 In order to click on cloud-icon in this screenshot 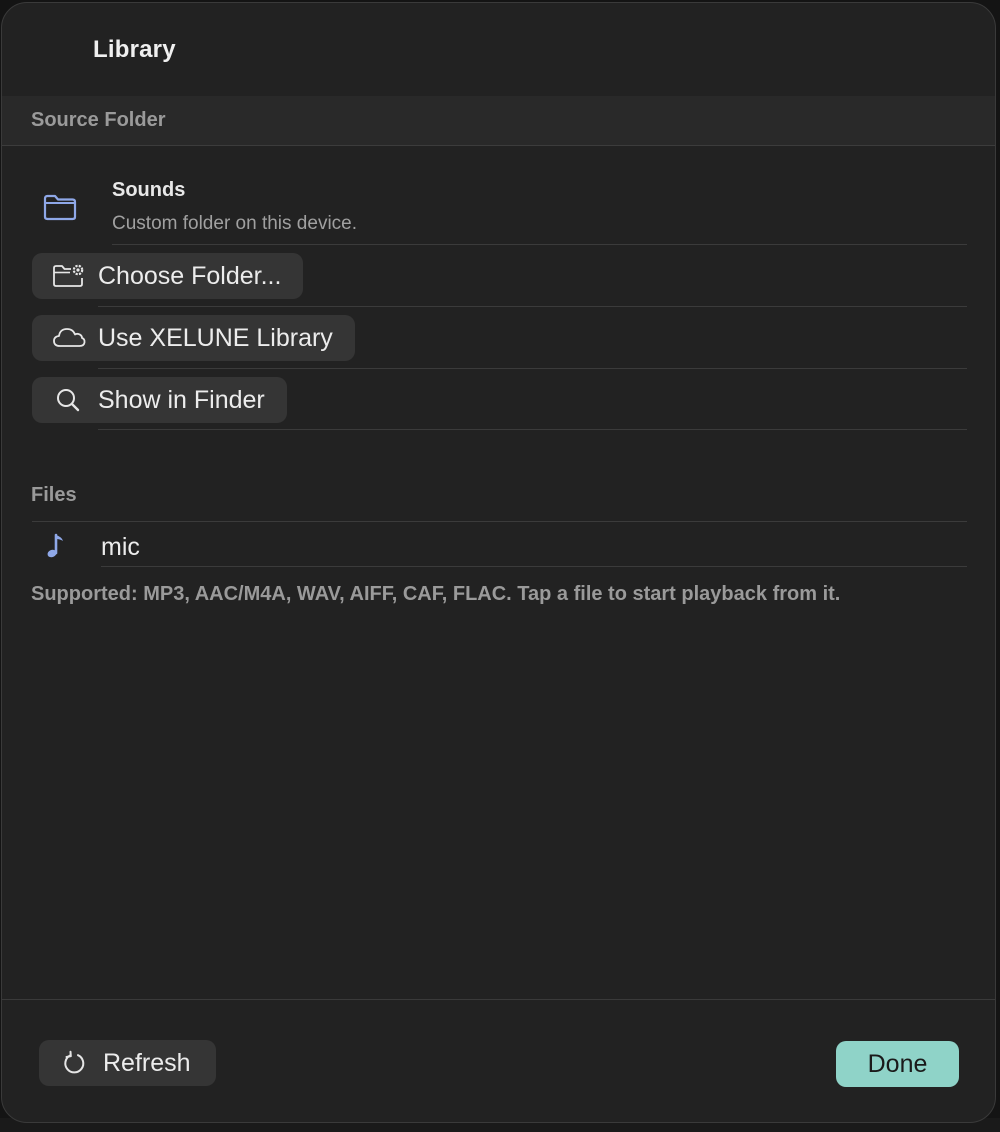, I will do `click(69, 338)`.